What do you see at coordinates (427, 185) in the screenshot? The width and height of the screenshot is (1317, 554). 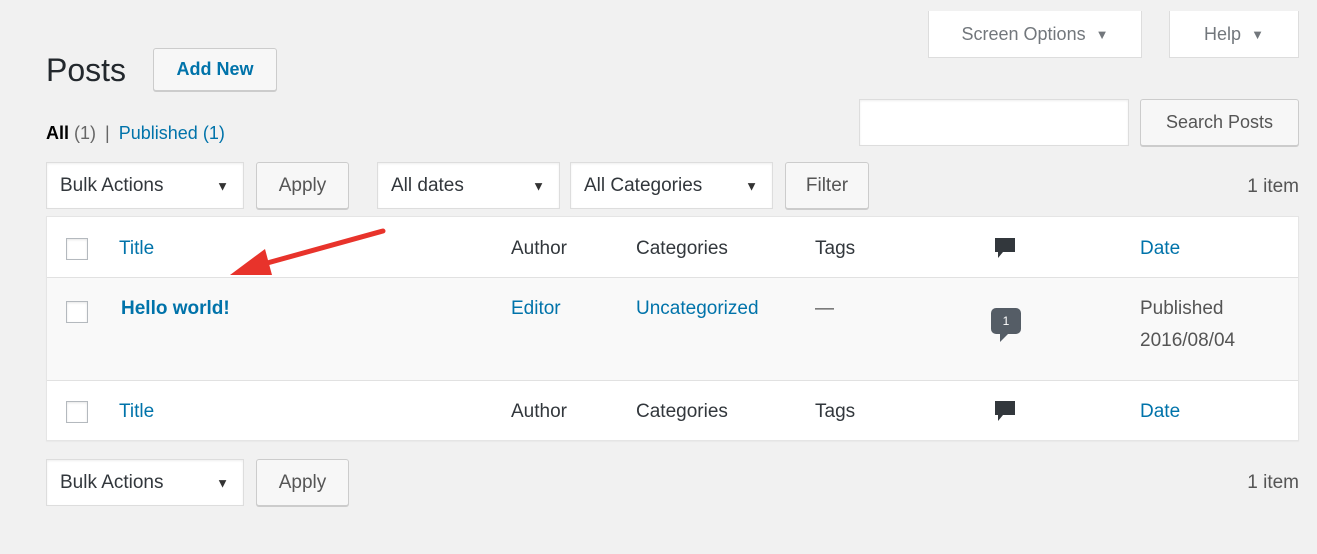 I see `dates-value: All dates` at bounding box center [427, 185].